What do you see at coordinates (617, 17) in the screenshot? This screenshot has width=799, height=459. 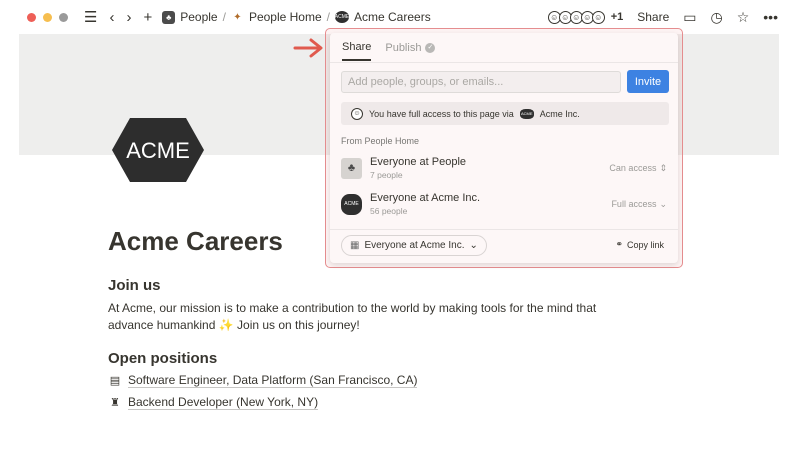 I see `avatar-extra-count: +1` at bounding box center [617, 17].